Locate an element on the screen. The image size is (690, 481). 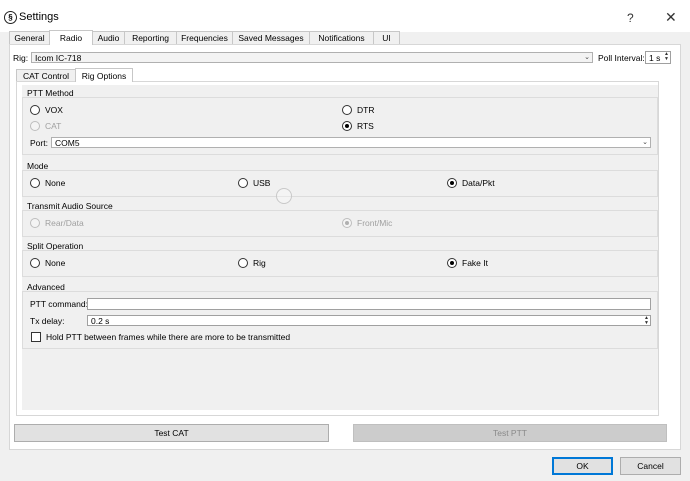
tx-audio-rear-label: Rear/Data is located at coordinates (64, 223).